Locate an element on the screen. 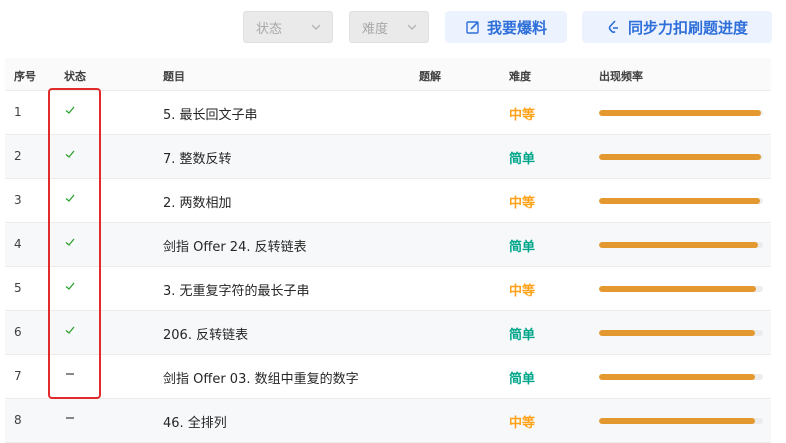 This screenshot has width=786, height=443. header-solution: 题解 is located at coordinates (430, 76).